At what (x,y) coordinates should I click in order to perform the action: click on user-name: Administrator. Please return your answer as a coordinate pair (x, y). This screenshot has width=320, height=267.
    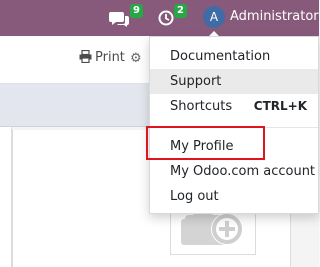
    Looking at the image, I should click on (274, 16).